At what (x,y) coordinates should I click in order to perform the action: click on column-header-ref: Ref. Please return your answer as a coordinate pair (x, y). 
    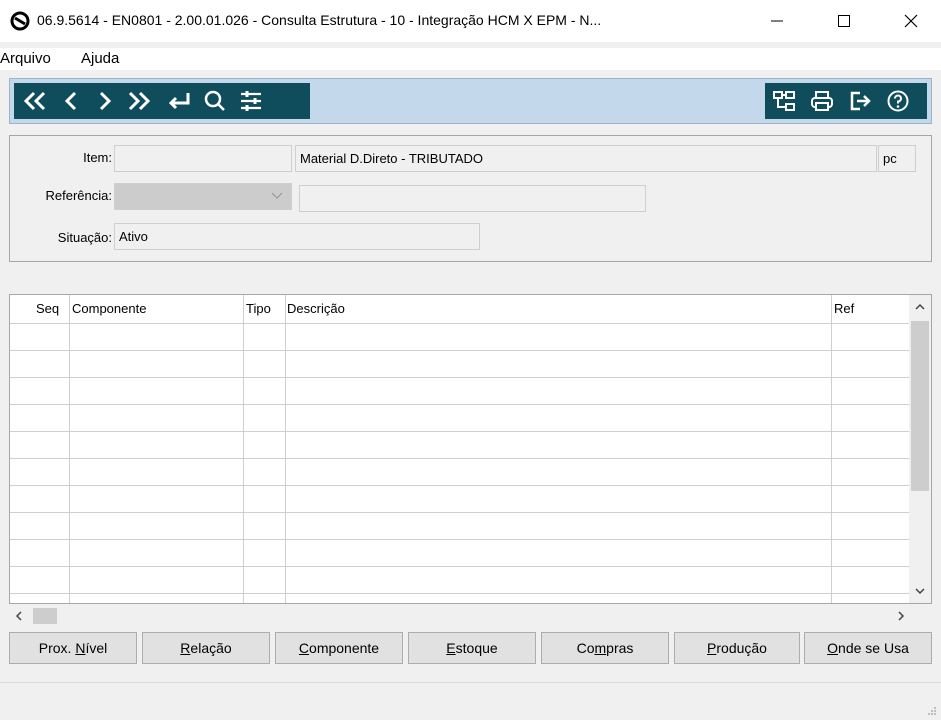
    Looking at the image, I should click on (844, 308).